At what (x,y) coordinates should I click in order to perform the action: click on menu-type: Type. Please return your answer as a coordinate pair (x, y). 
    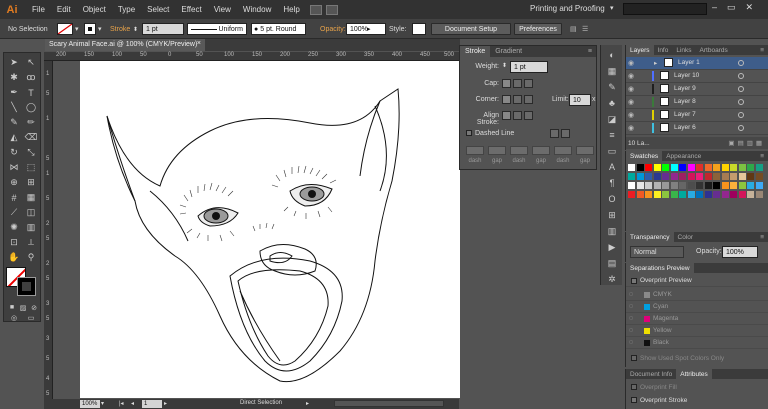
    Looking at the image, I should click on (126, 9).